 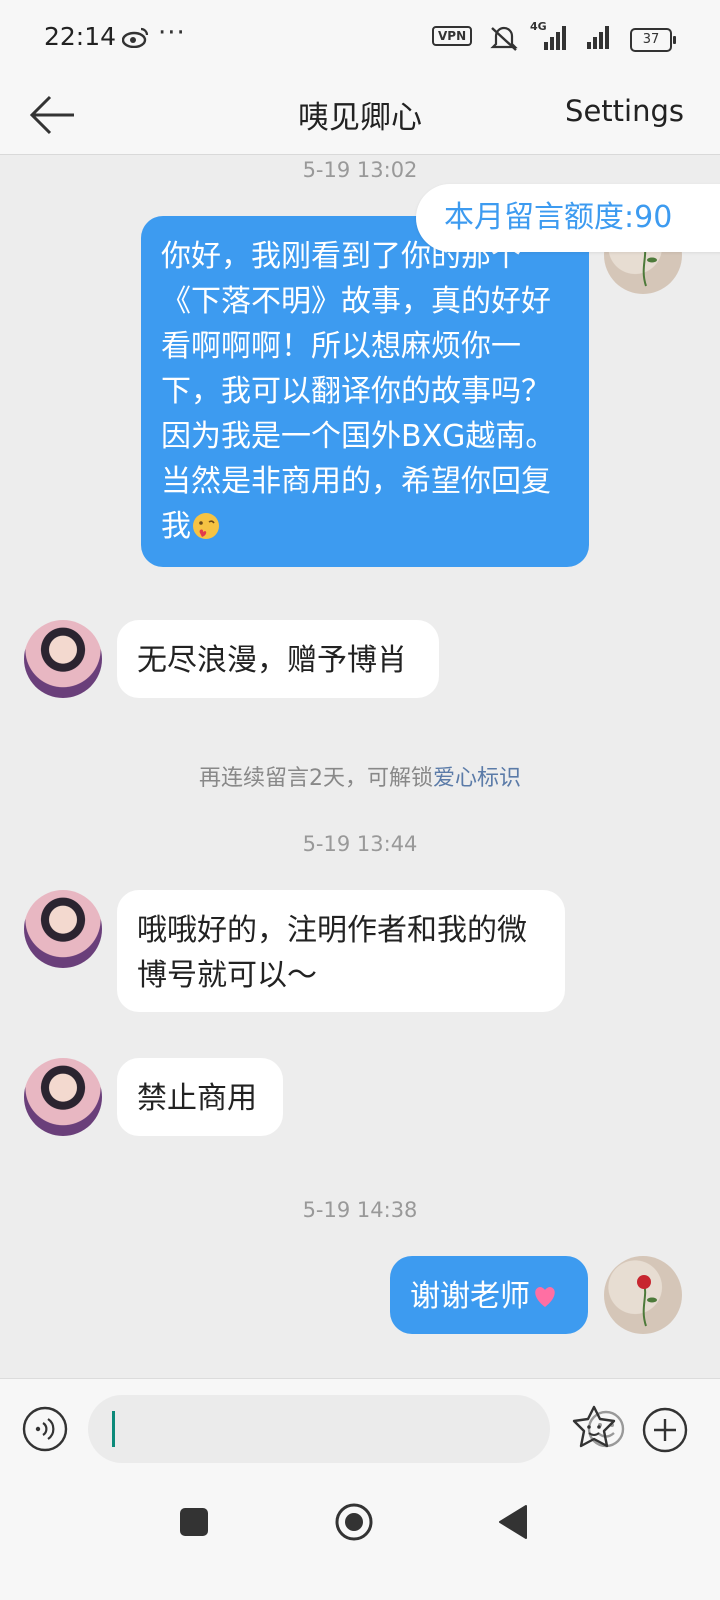 What do you see at coordinates (135, 37) in the screenshot?
I see `weibo-icon` at bounding box center [135, 37].